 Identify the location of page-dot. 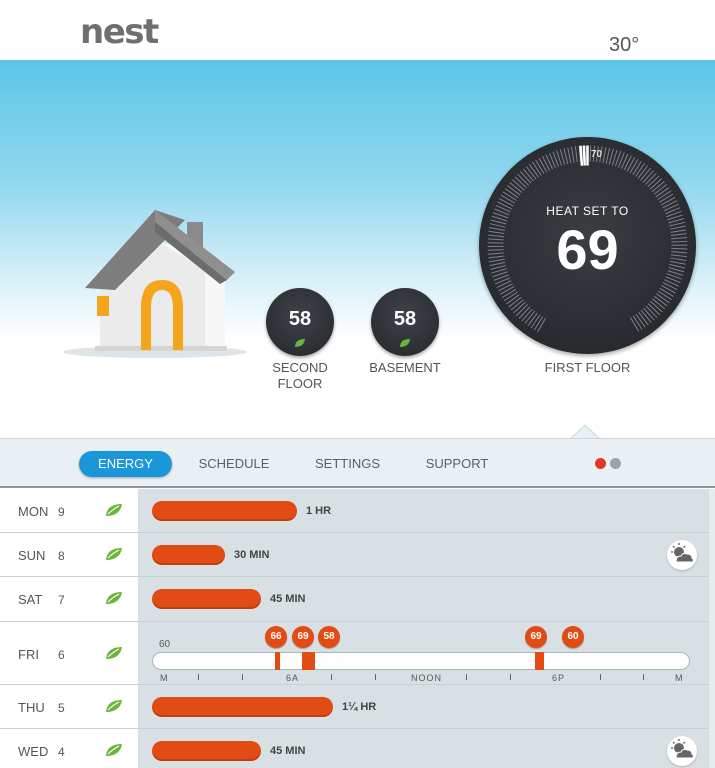
(615, 463).